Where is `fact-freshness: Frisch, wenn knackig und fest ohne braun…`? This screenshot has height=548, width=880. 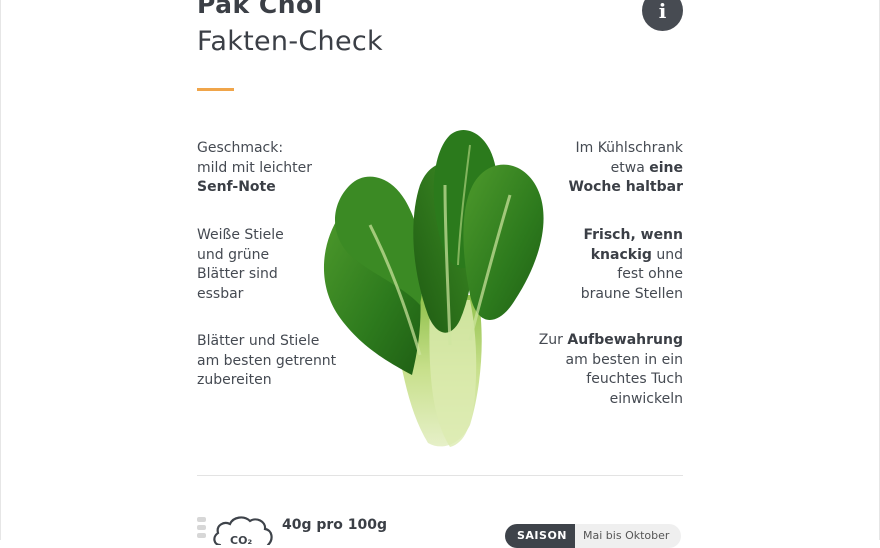 fact-freshness: Frisch, wenn knackig und fest ohne braun… is located at coordinates (632, 265).